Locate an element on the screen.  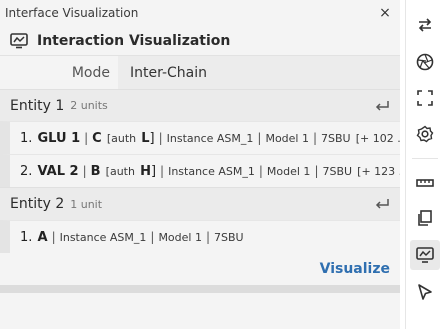
right-toolbar is located at coordinates (424, 164).